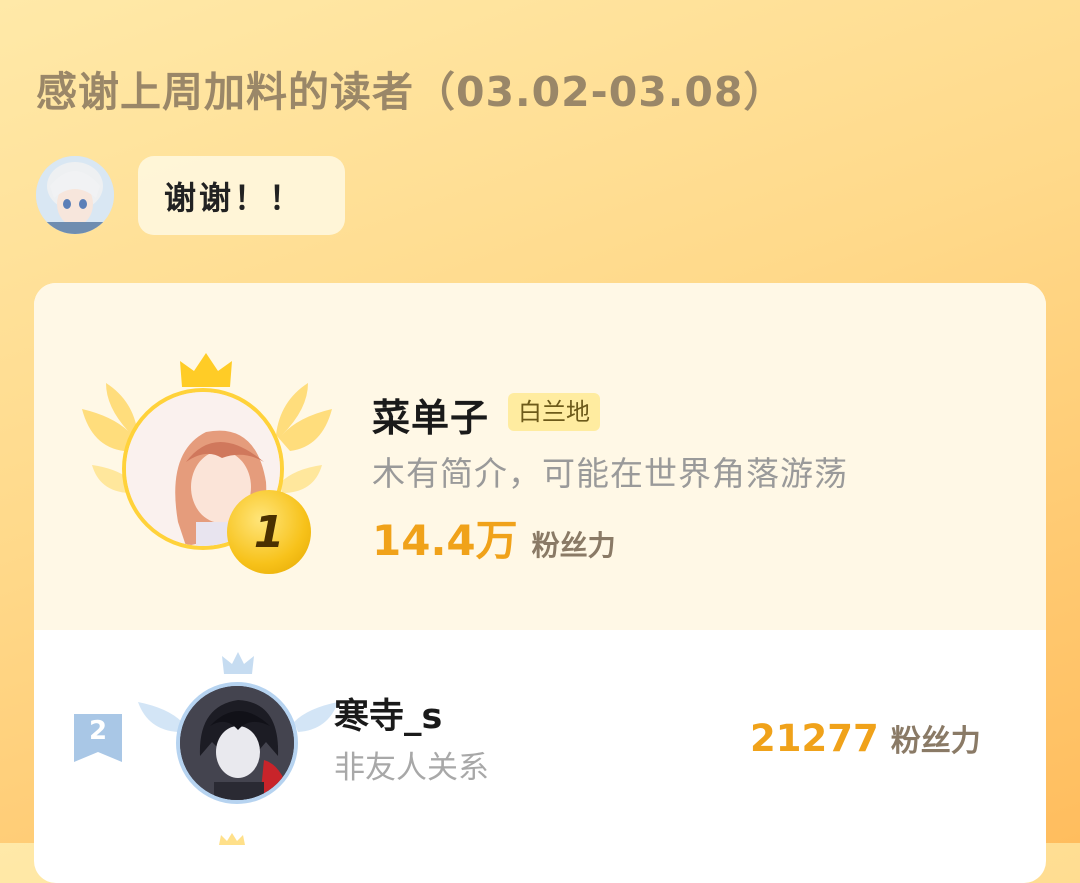 Image resolution: width=1080 pixels, height=883 pixels. What do you see at coordinates (411, 768) in the screenshot?
I see `rank-2-relationship: 非友人关系` at bounding box center [411, 768].